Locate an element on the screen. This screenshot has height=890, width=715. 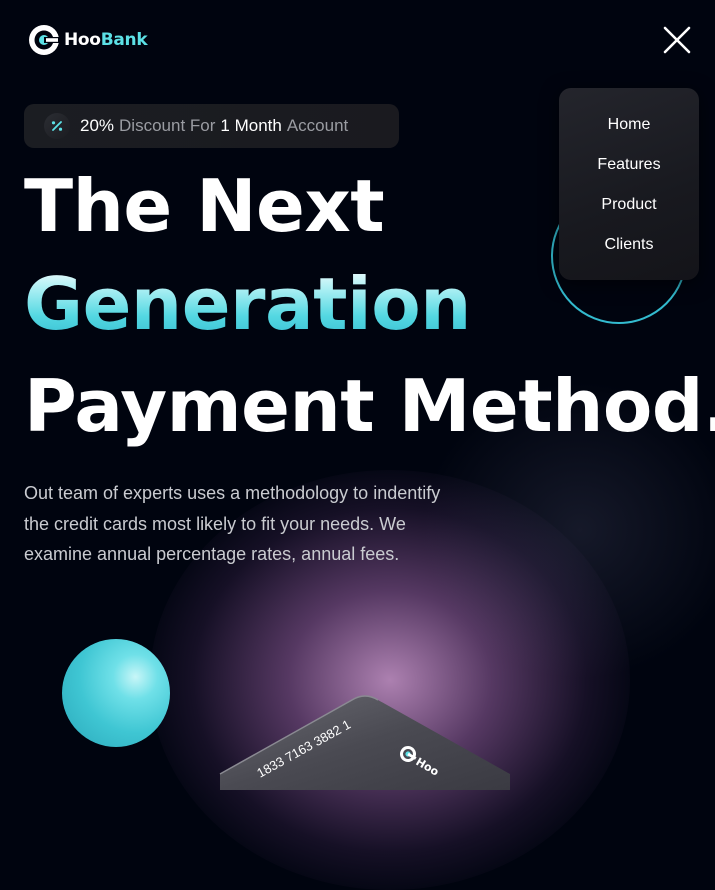
discount-text: Discount For is located at coordinates (167, 125).